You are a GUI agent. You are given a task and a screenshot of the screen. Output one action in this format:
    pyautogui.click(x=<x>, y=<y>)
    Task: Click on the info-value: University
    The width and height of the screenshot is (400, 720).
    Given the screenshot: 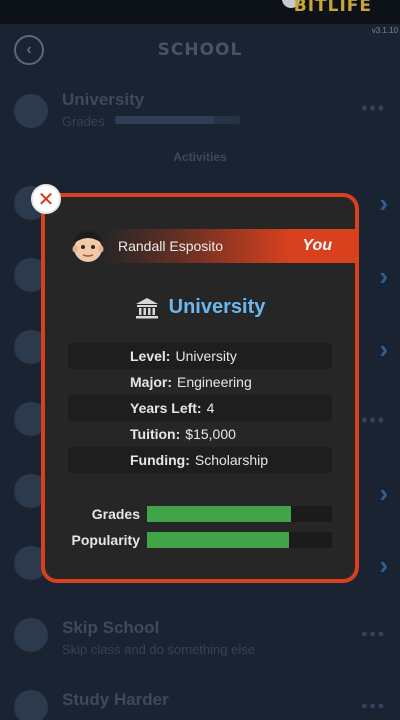 What is the action you would take?
    pyautogui.click(x=206, y=356)
    